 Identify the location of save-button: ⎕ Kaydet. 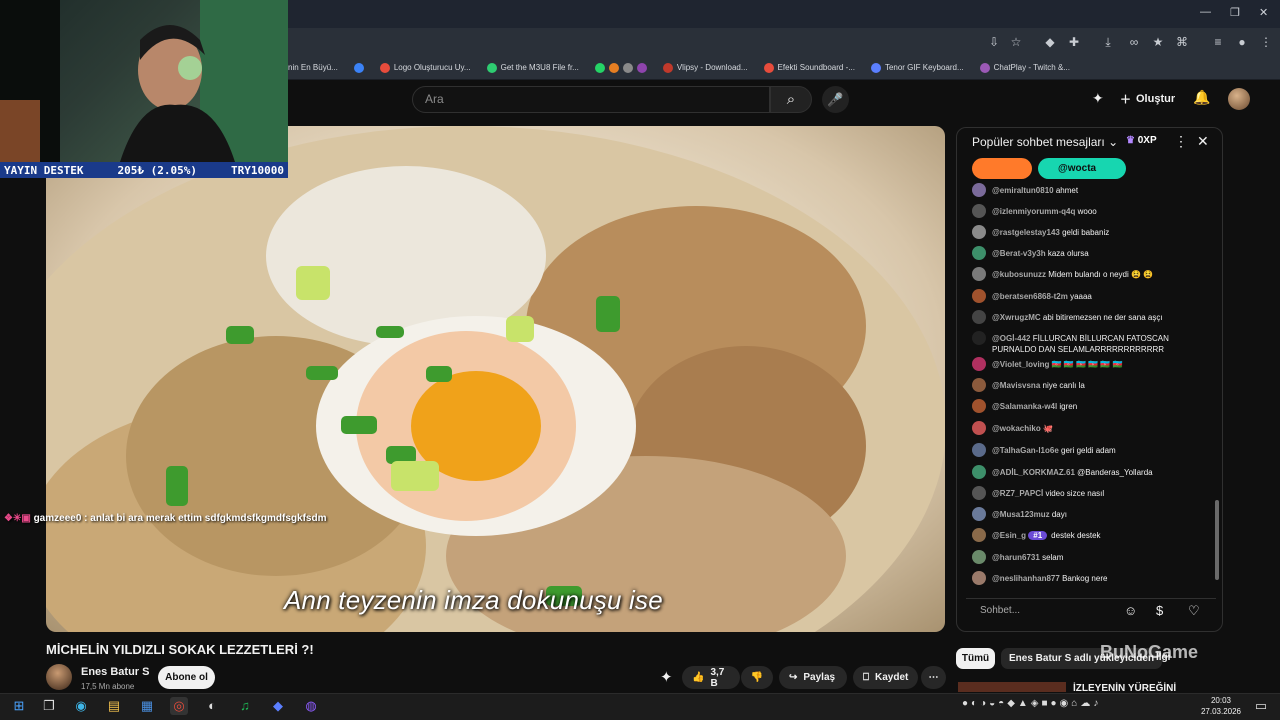
(885, 677).